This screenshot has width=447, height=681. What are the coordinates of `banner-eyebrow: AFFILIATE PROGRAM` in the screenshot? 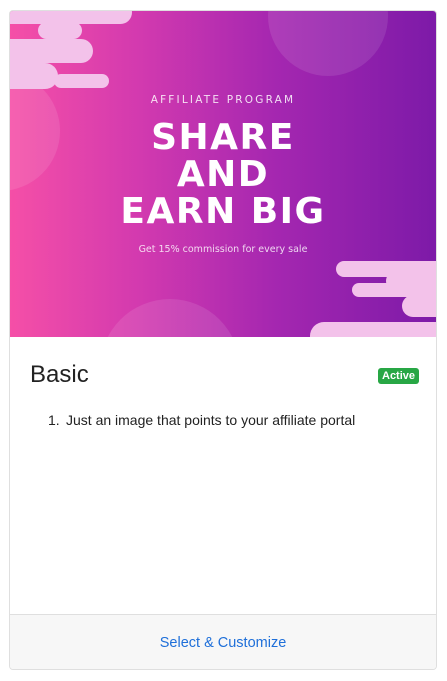 It's located at (223, 100).